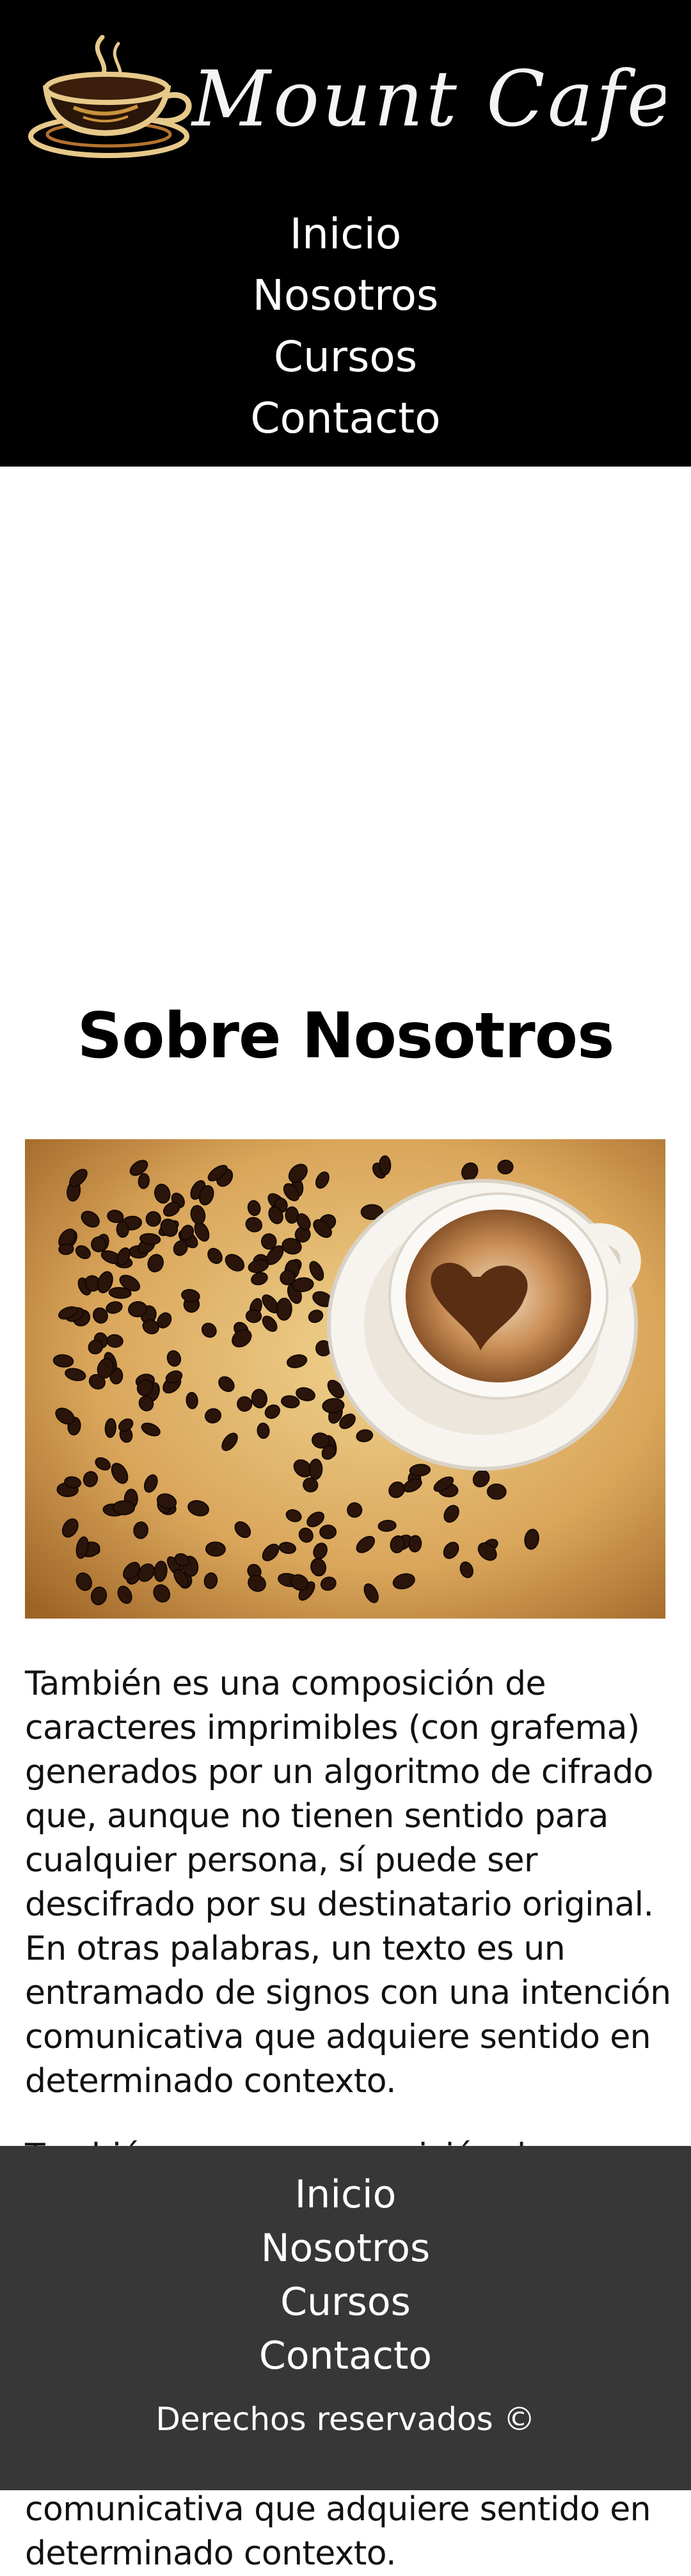 Image resolution: width=691 pixels, height=2576 pixels. What do you see at coordinates (345, 418) in the screenshot?
I see `nav-link-contacto: Contacto` at bounding box center [345, 418].